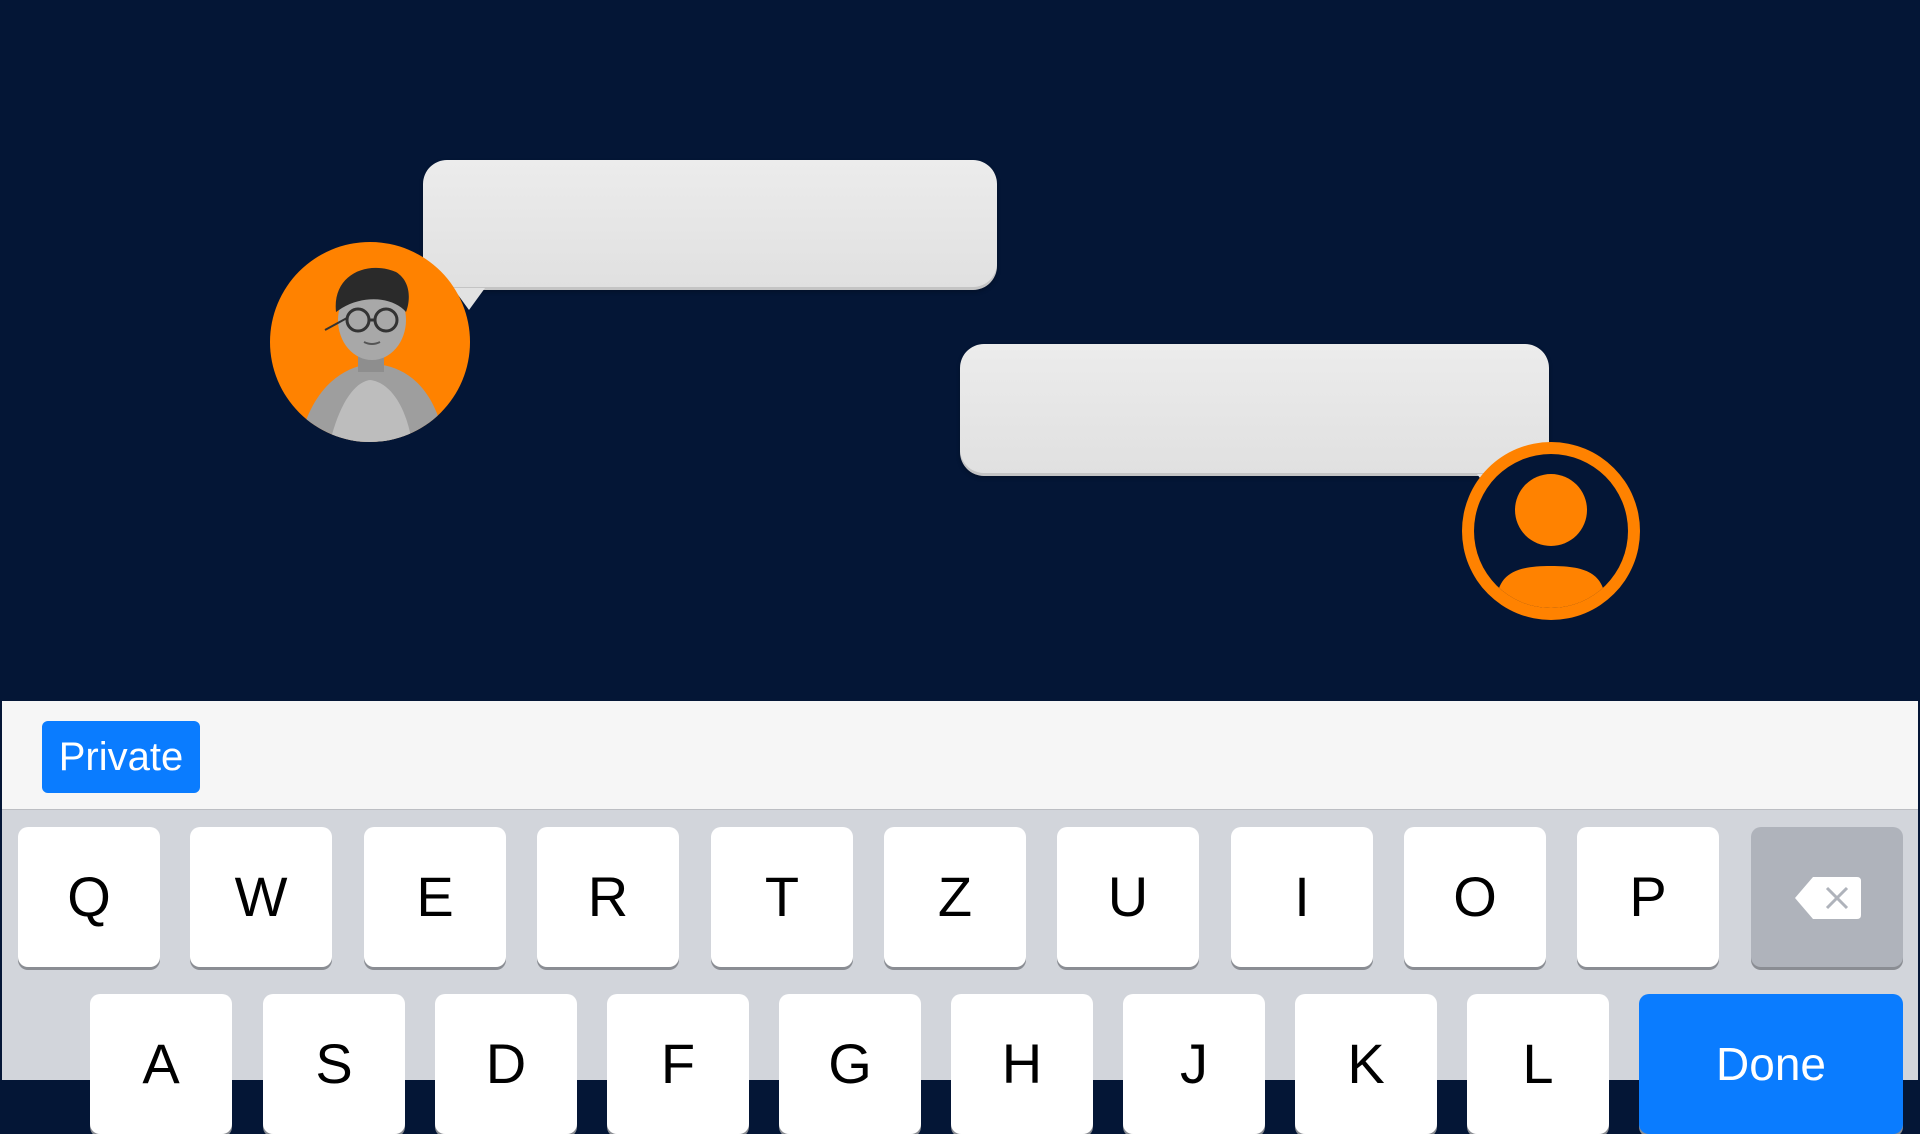 This screenshot has height=1134, width=1920. I want to click on backspace-icon, so click(1828, 898).